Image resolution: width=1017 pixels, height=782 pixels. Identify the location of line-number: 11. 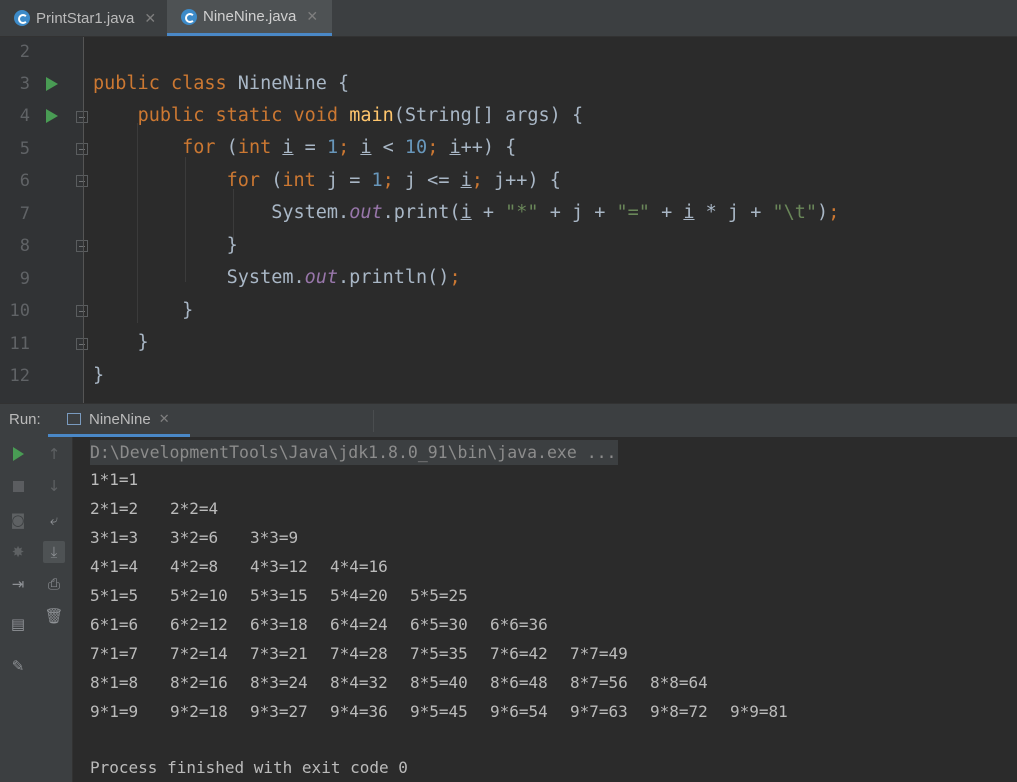
(19, 344).